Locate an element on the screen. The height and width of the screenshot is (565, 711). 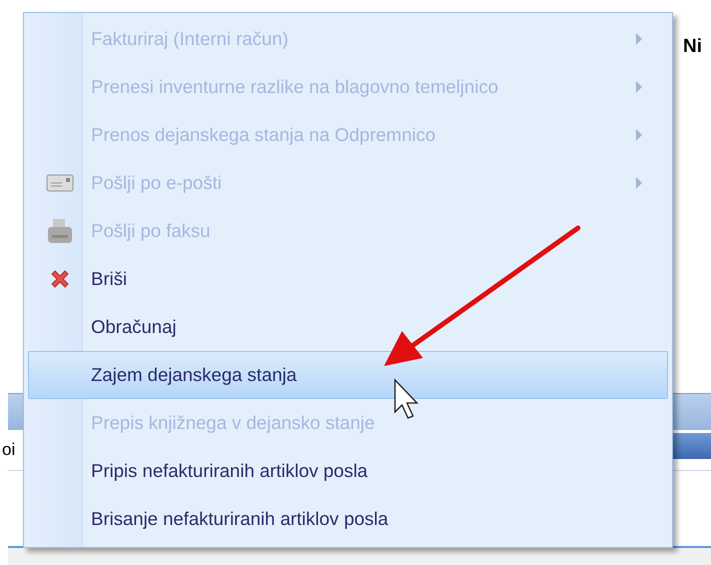
menu-item: Briši is located at coordinates (348, 279).